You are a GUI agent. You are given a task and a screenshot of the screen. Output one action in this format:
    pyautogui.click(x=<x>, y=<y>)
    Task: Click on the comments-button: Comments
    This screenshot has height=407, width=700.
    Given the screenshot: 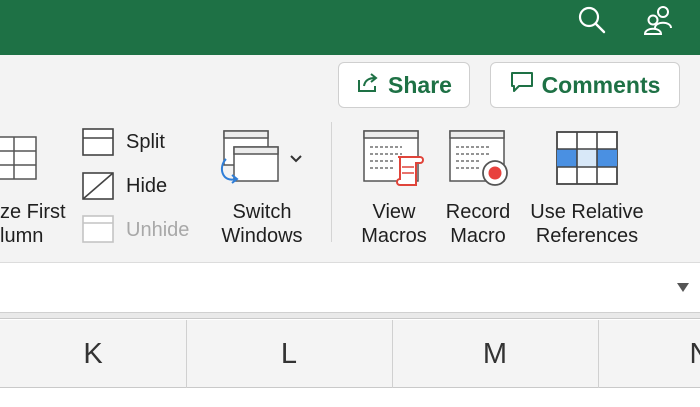 What is the action you would take?
    pyautogui.click(x=585, y=85)
    